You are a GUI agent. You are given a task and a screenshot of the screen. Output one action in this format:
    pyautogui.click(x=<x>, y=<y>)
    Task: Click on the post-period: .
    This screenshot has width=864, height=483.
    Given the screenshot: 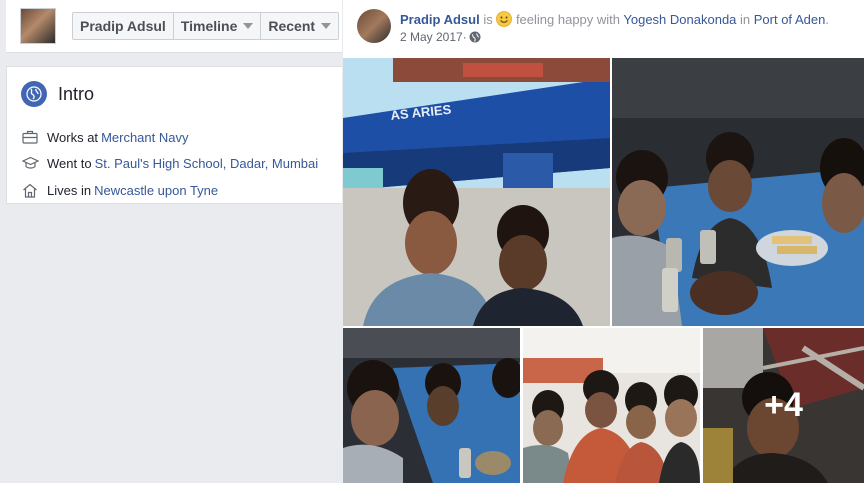 What is the action you would take?
    pyautogui.click(x=827, y=19)
    